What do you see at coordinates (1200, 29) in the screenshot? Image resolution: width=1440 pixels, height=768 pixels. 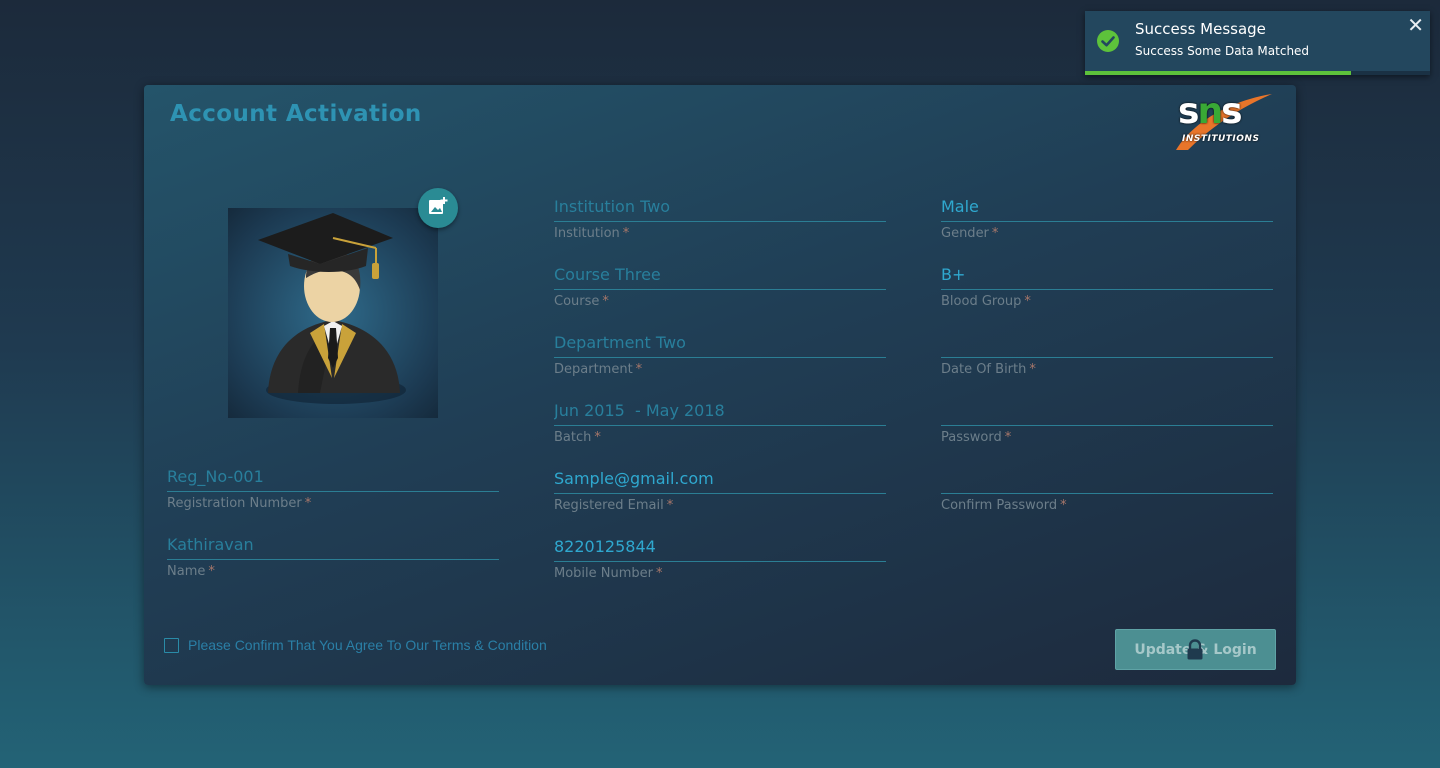 I see `toast-title: Success Message` at bounding box center [1200, 29].